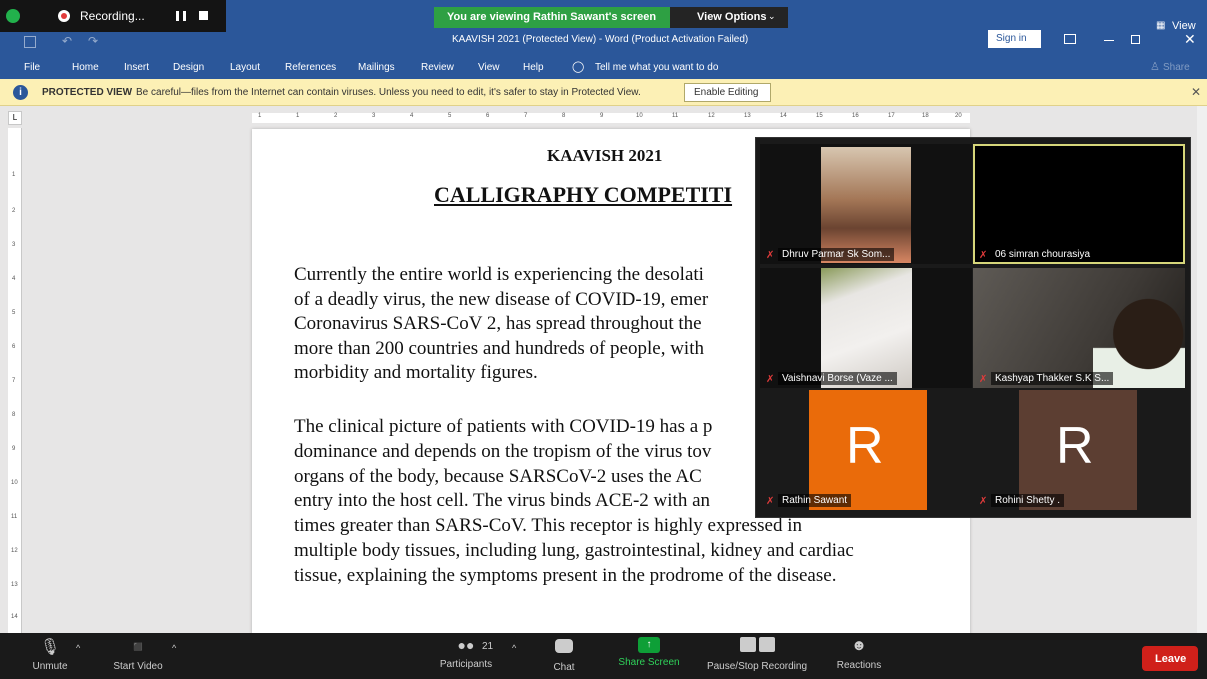  I want to click on view-options-label: View Options, so click(732, 17).